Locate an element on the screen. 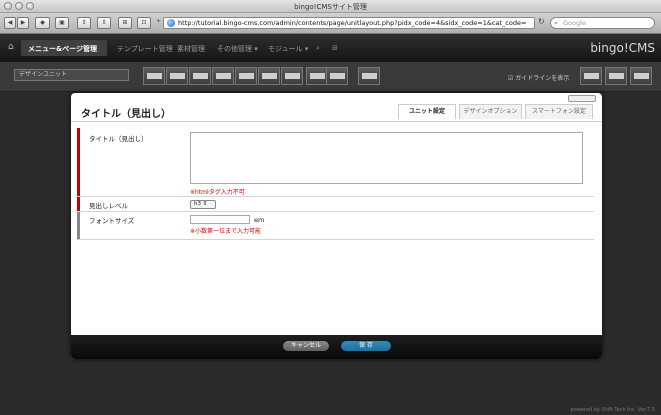 The image size is (661, 415). brand-logo: bingo!CMS is located at coordinates (622, 48).